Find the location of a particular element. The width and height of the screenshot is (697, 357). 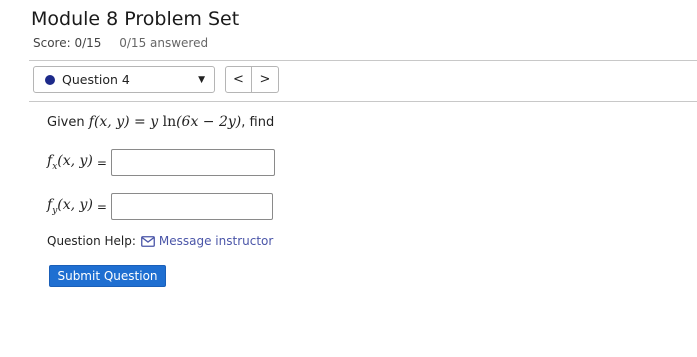

question-prompt: Given f(x, y) = y ln(6x − 2y), find is located at coordinates (161, 122).